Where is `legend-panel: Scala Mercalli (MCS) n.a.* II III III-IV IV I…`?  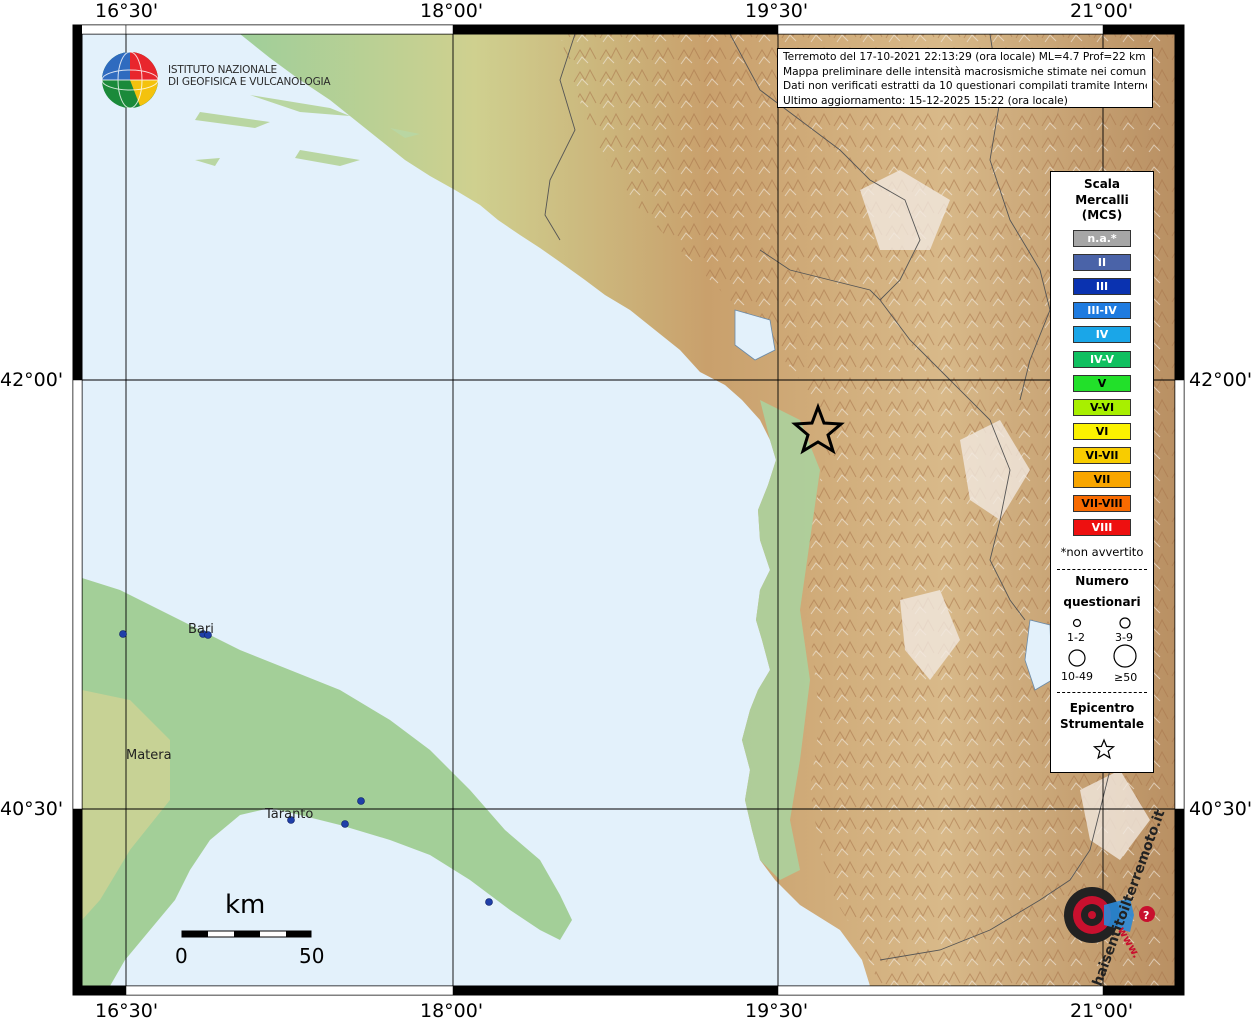
legend-panel: Scala Mercalli (MCS) n.a.* II III III-IV IV I… is located at coordinates (1102, 472).